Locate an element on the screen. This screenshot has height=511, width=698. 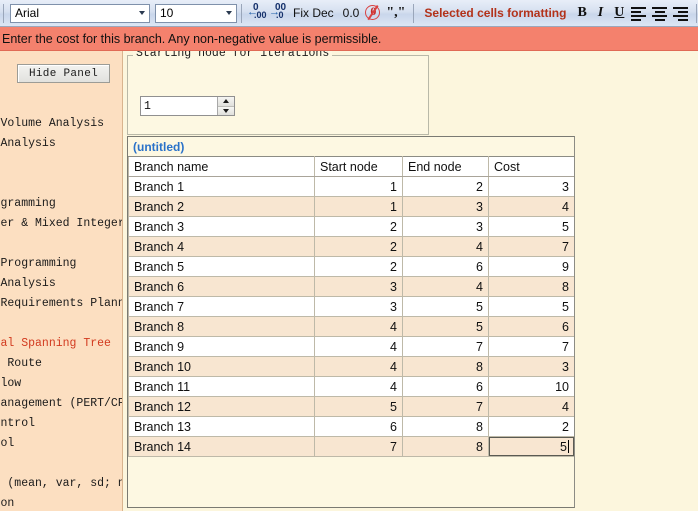
table-row: Branch 2134 is located at coordinates (351, 206).